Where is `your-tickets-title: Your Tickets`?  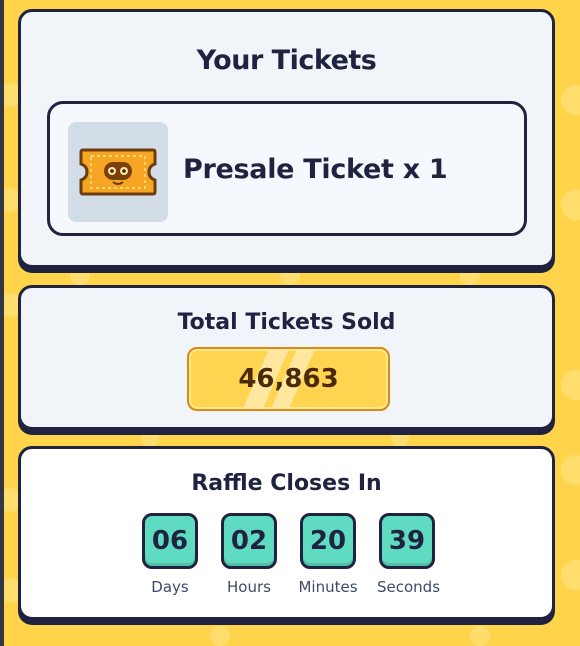
your-tickets-title: Your Tickets is located at coordinates (286, 60).